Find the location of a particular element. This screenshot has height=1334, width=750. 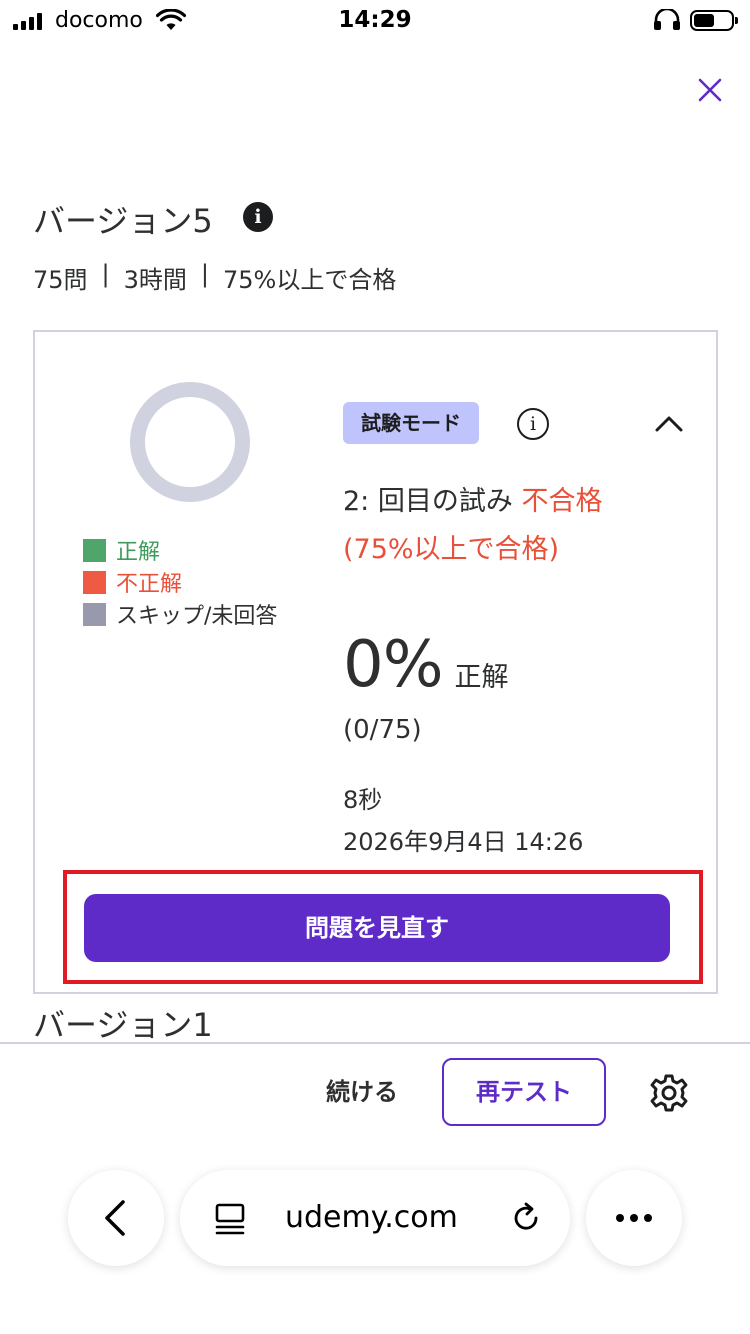

more-button is located at coordinates (634, 1218).